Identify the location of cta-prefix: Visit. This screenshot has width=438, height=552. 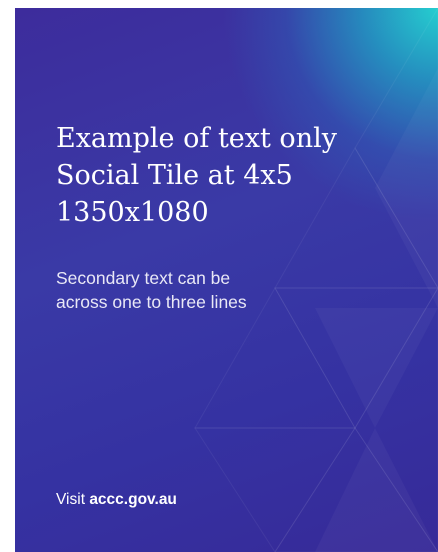
(73, 499).